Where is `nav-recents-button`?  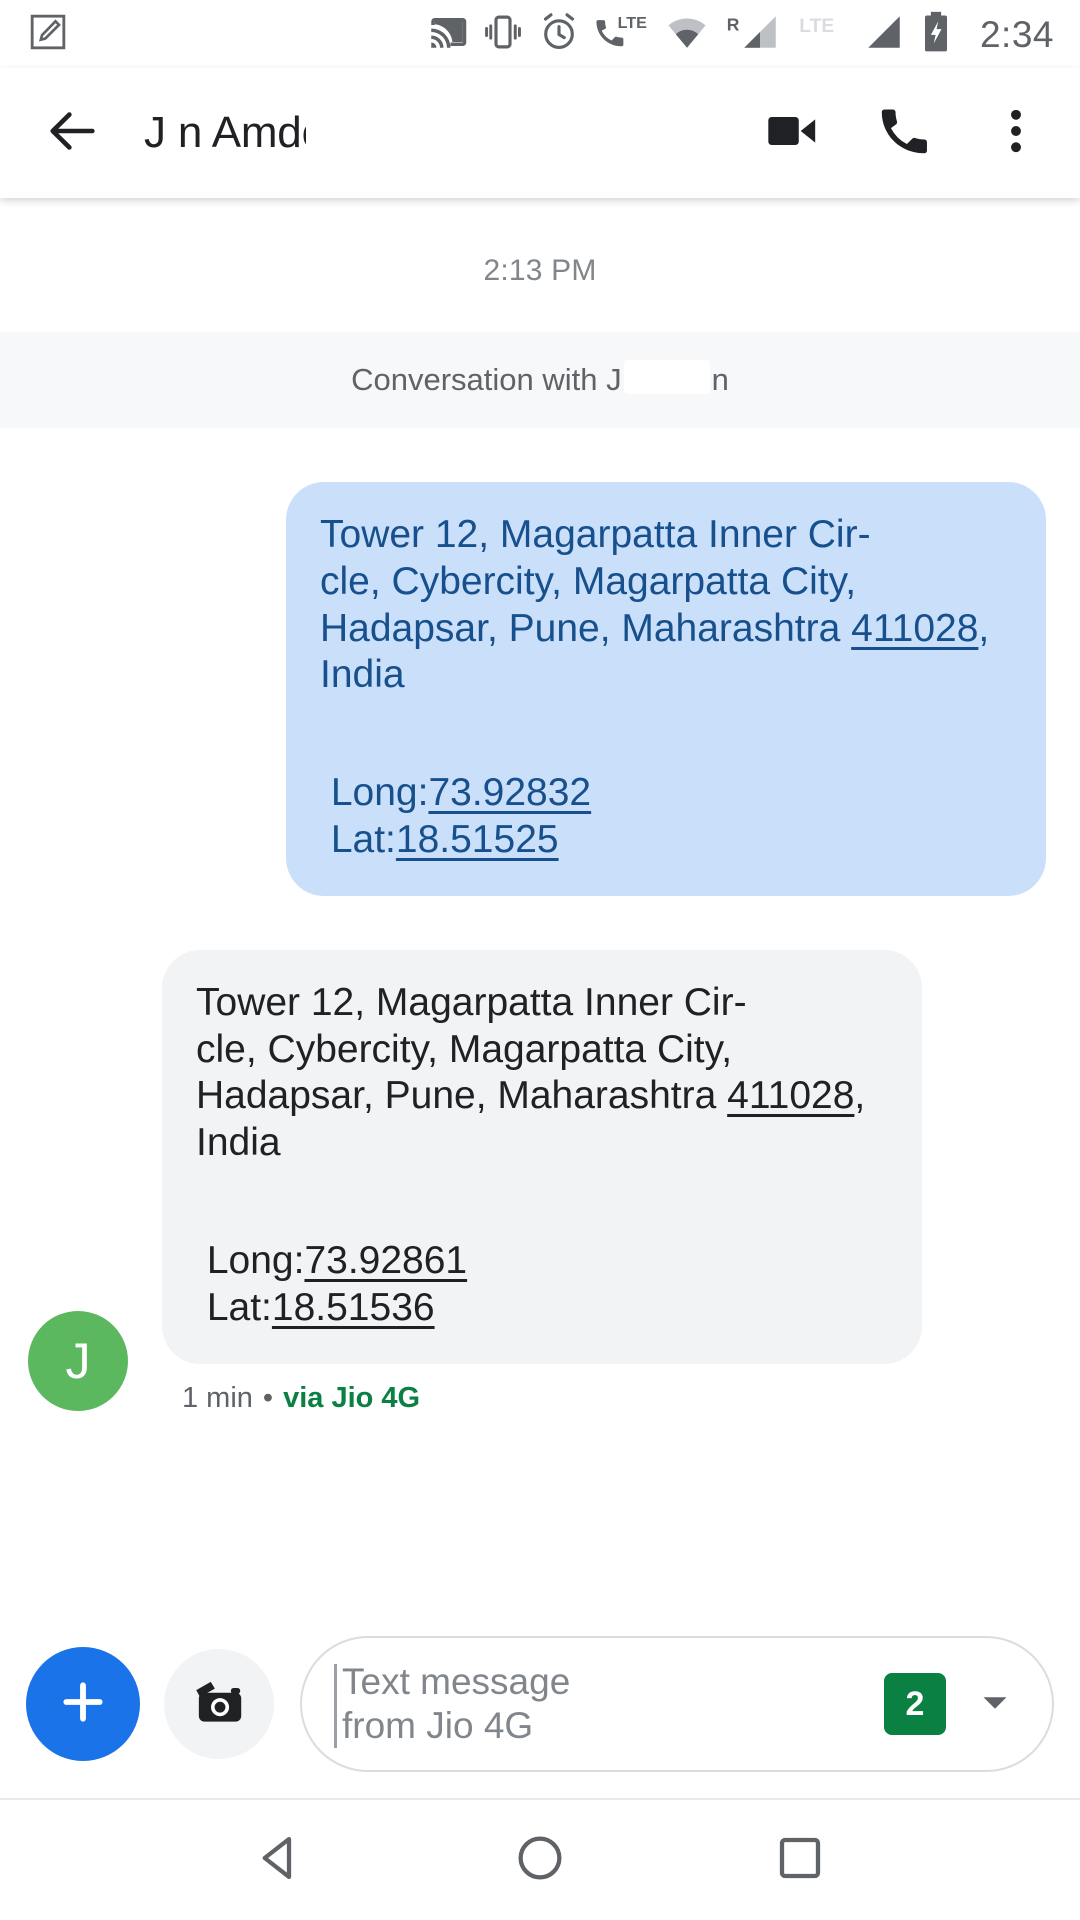 nav-recents-button is located at coordinates (800, 1860).